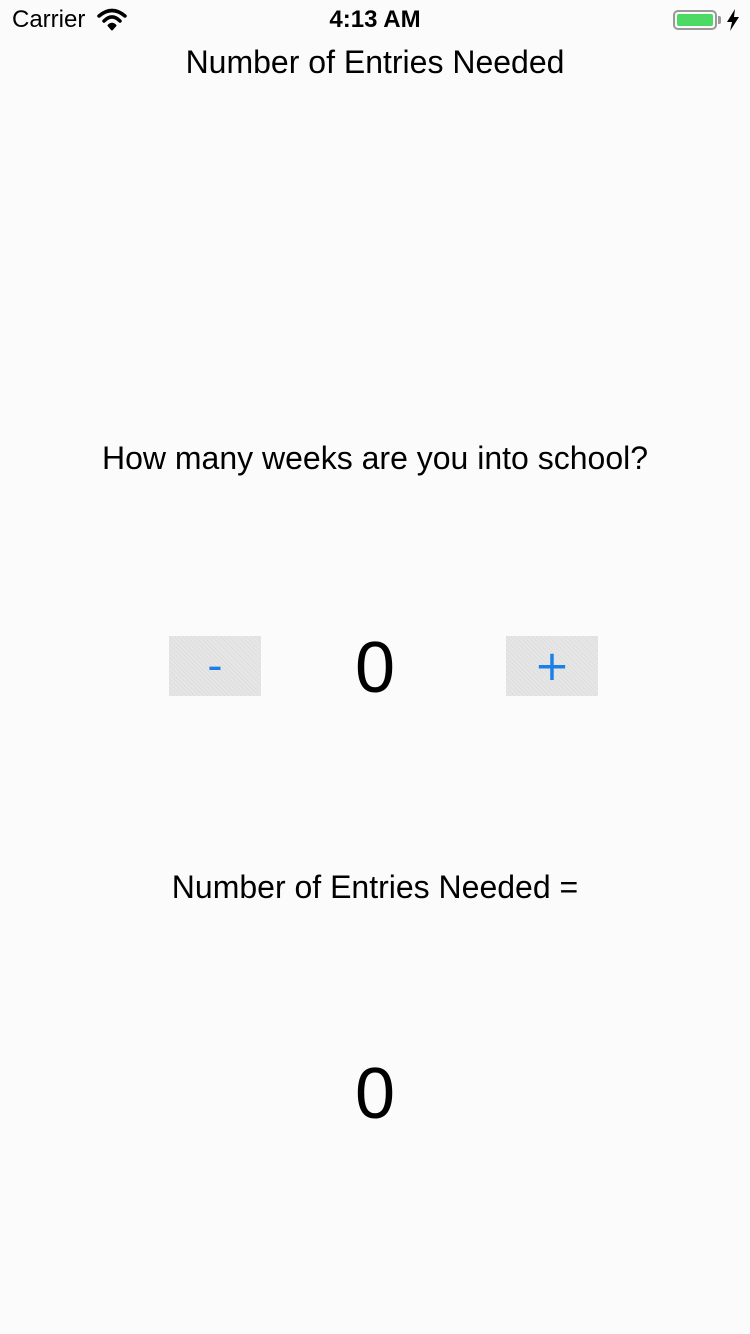 The height and width of the screenshot is (1334, 750). I want to click on status-time: 4:13 AM, so click(375, 19).